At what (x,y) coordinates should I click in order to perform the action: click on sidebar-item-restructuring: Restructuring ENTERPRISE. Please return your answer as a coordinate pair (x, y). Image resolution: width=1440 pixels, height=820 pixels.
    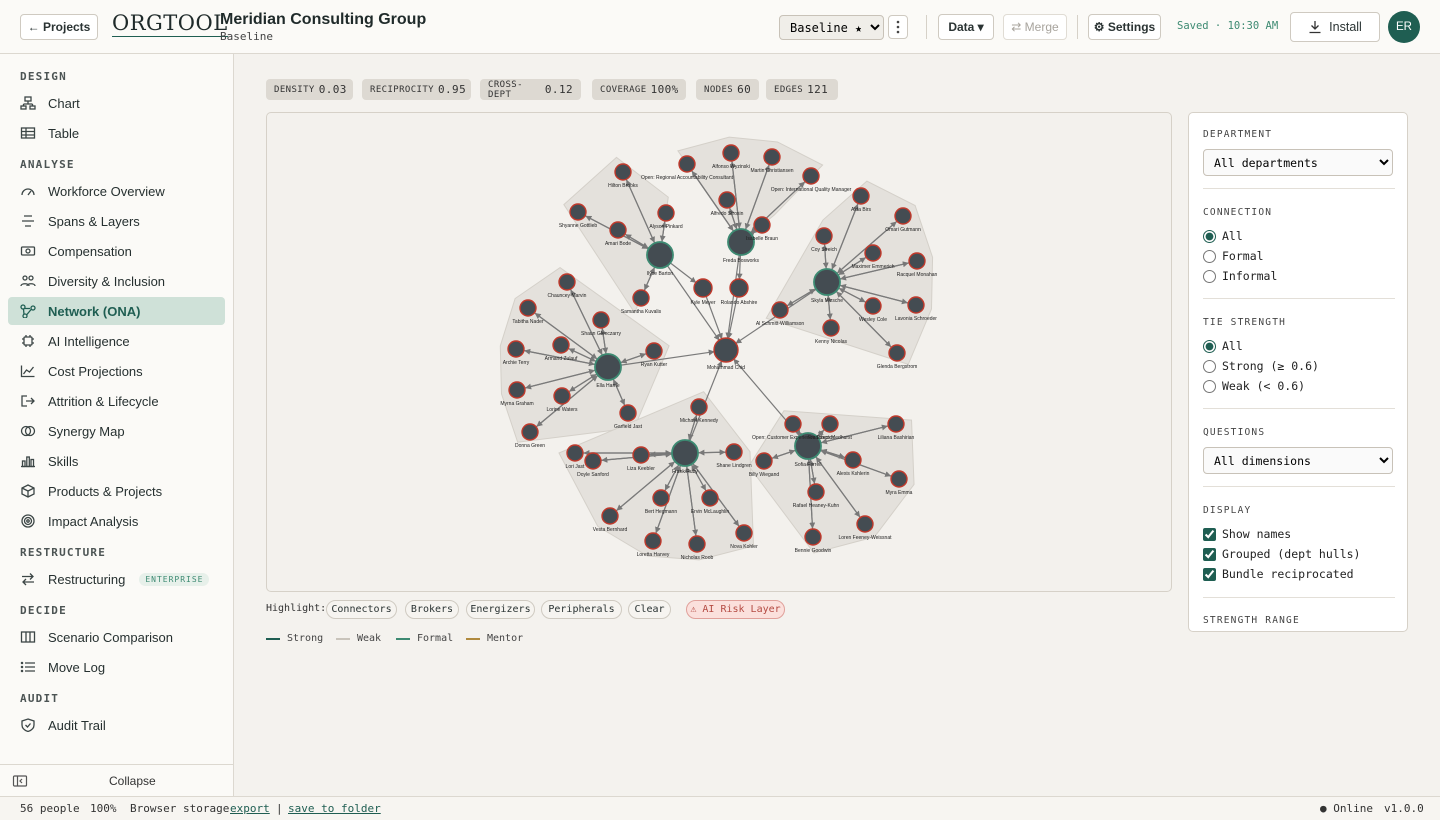
    Looking at the image, I should click on (116, 579).